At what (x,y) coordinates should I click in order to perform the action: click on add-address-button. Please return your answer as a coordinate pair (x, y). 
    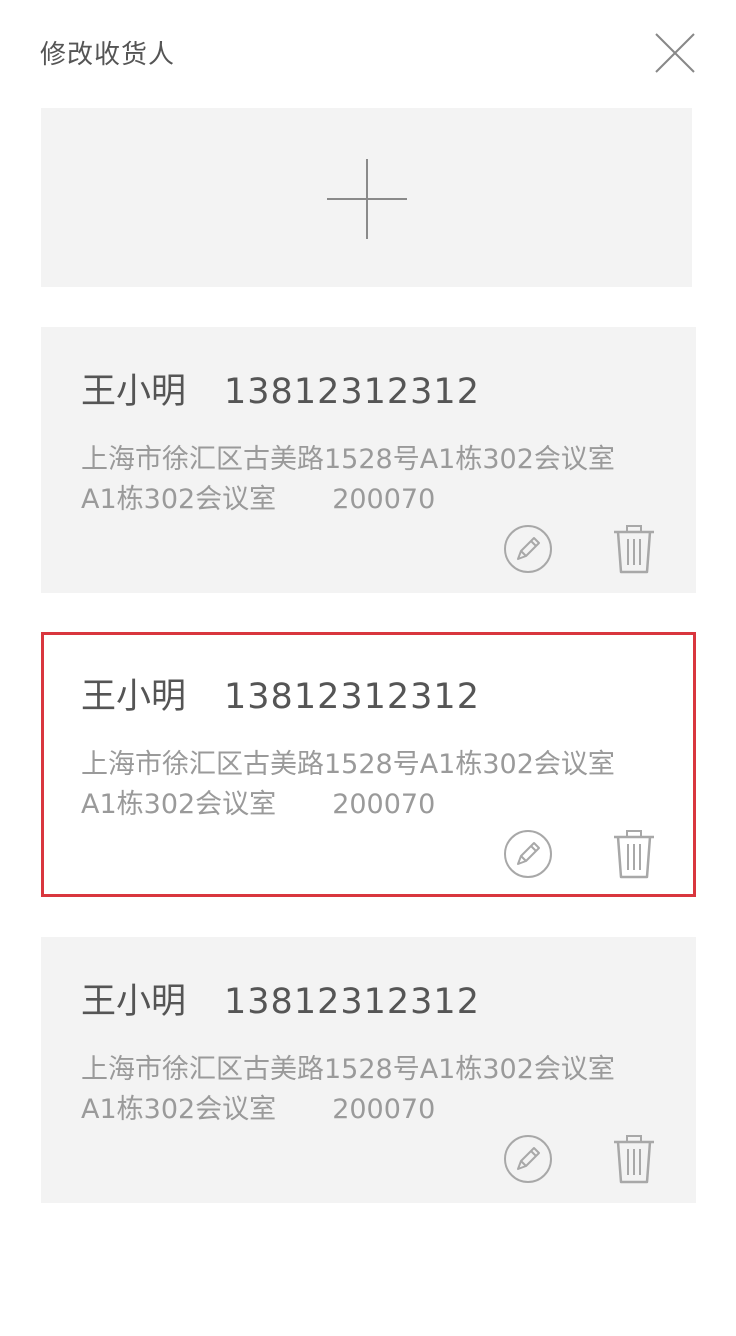
    Looking at the image, I should click on (366, 197).